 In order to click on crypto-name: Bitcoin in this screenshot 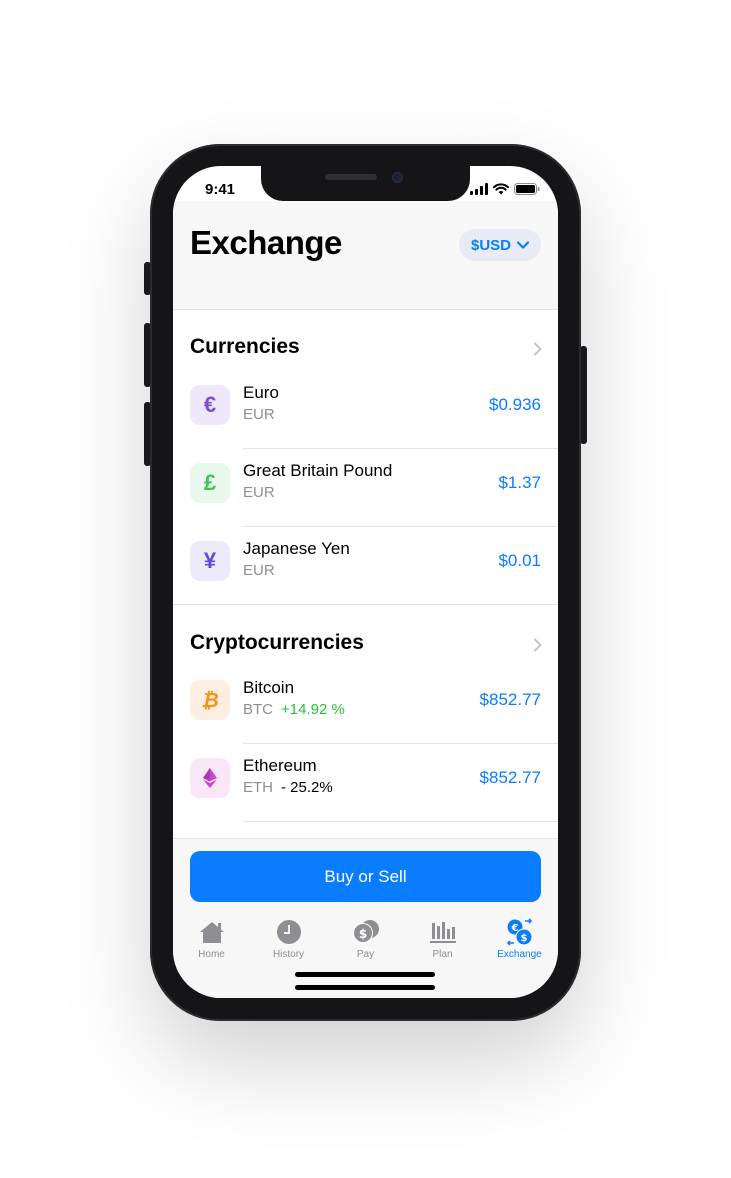, I will do `click(269, 687)`.